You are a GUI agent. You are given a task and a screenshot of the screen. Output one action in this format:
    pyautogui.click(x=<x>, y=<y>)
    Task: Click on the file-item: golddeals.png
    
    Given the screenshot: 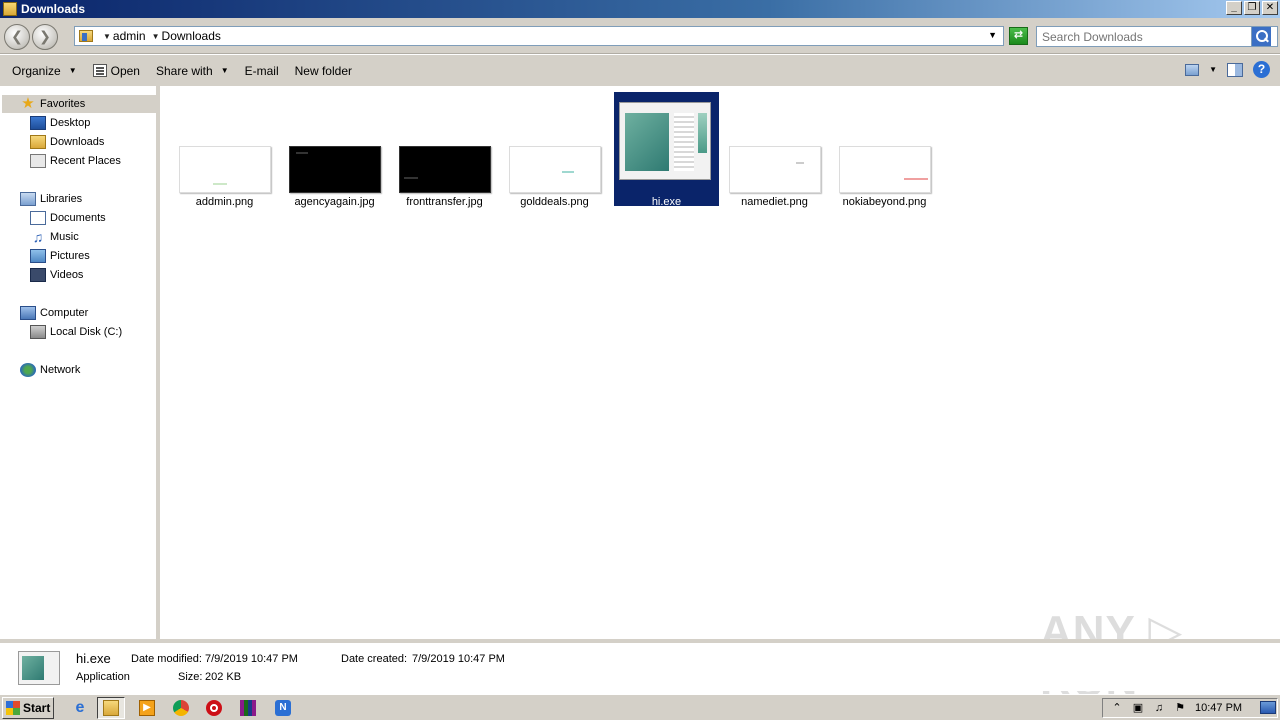 What is the action you would take?
    pyautogui.click(x=554, y=150)
    